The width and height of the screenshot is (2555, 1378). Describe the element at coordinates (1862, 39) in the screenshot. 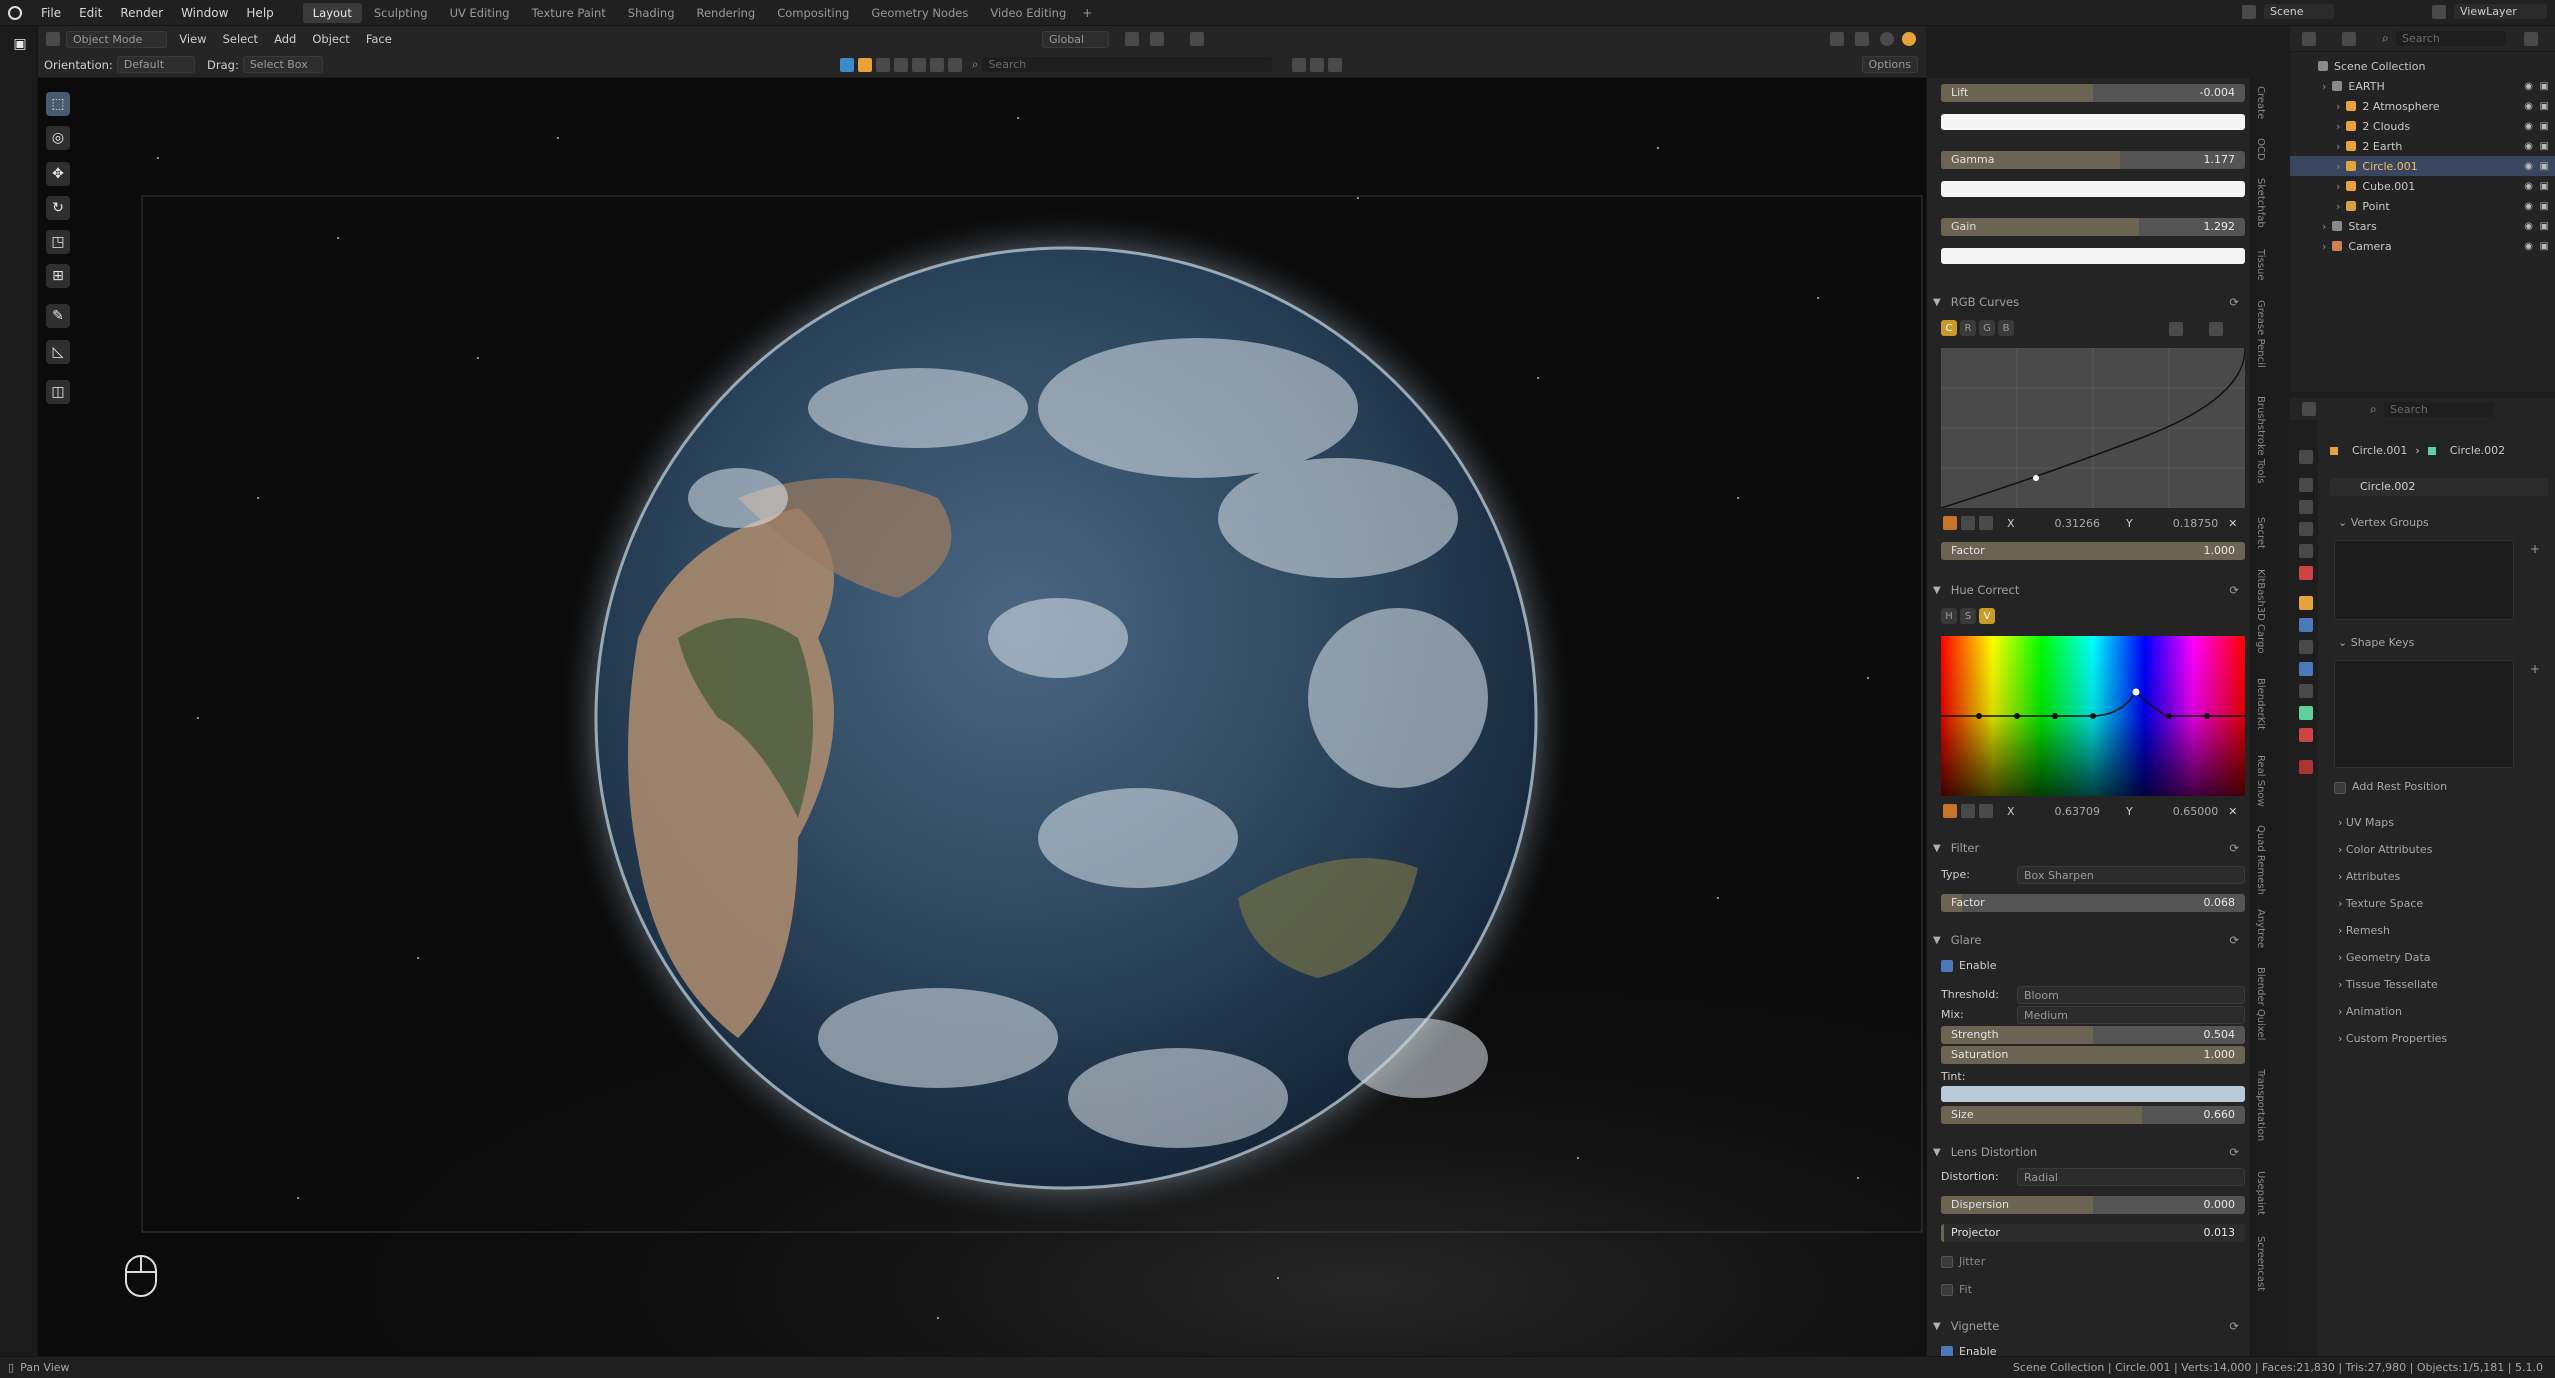

I see `xray-icon` at that location.